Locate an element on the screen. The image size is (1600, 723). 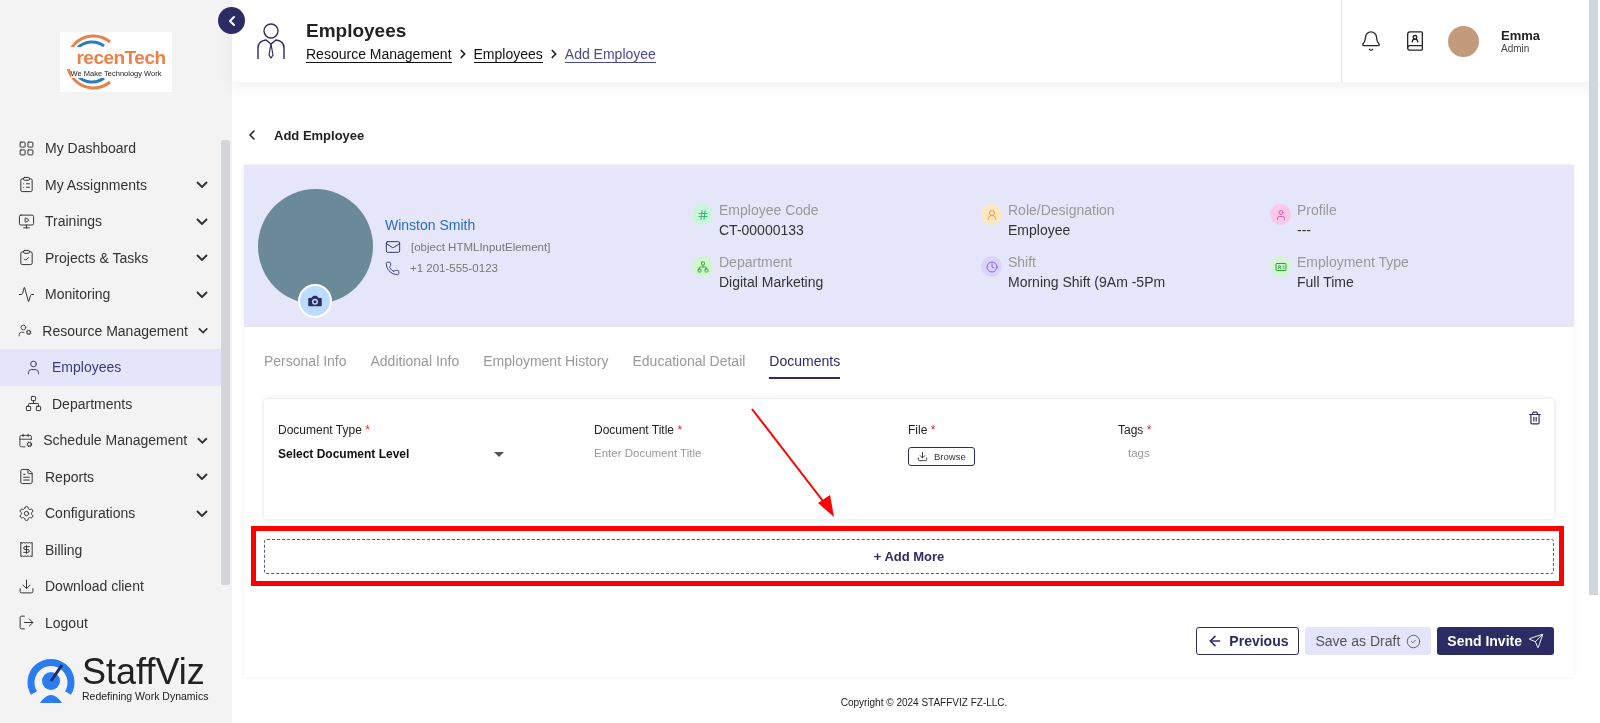
detail-value: Full Time is located at coordinates (1326, 282).